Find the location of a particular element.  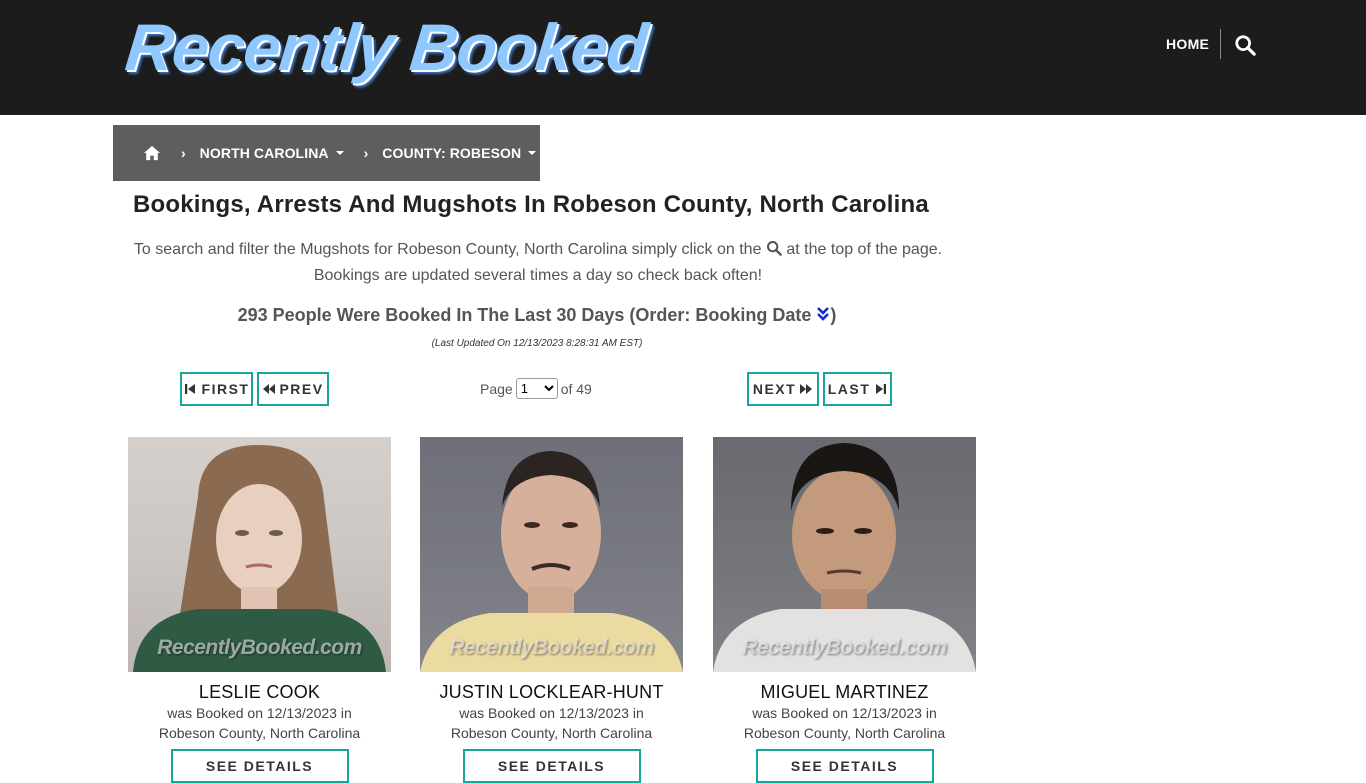

next-page-button: NEXT is located at coordinates (783, 389).